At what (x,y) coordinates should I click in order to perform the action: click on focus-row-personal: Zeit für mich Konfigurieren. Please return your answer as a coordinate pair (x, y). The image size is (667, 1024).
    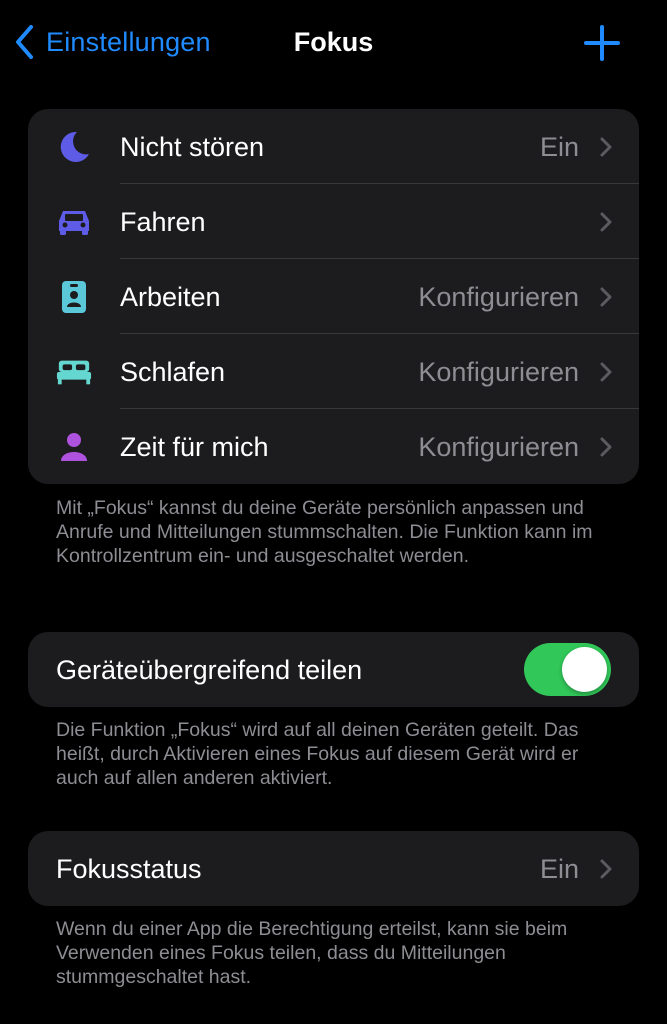
    Looking at the image, I should click on (333, 446).